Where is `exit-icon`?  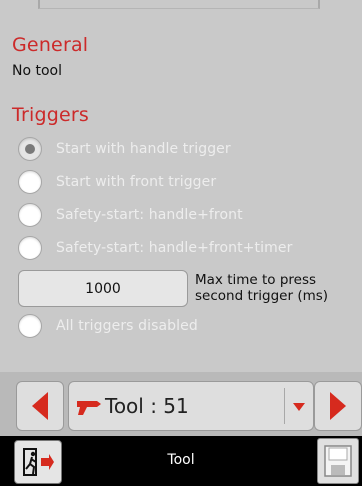
exit-icon is located at coordinates (38, 462).